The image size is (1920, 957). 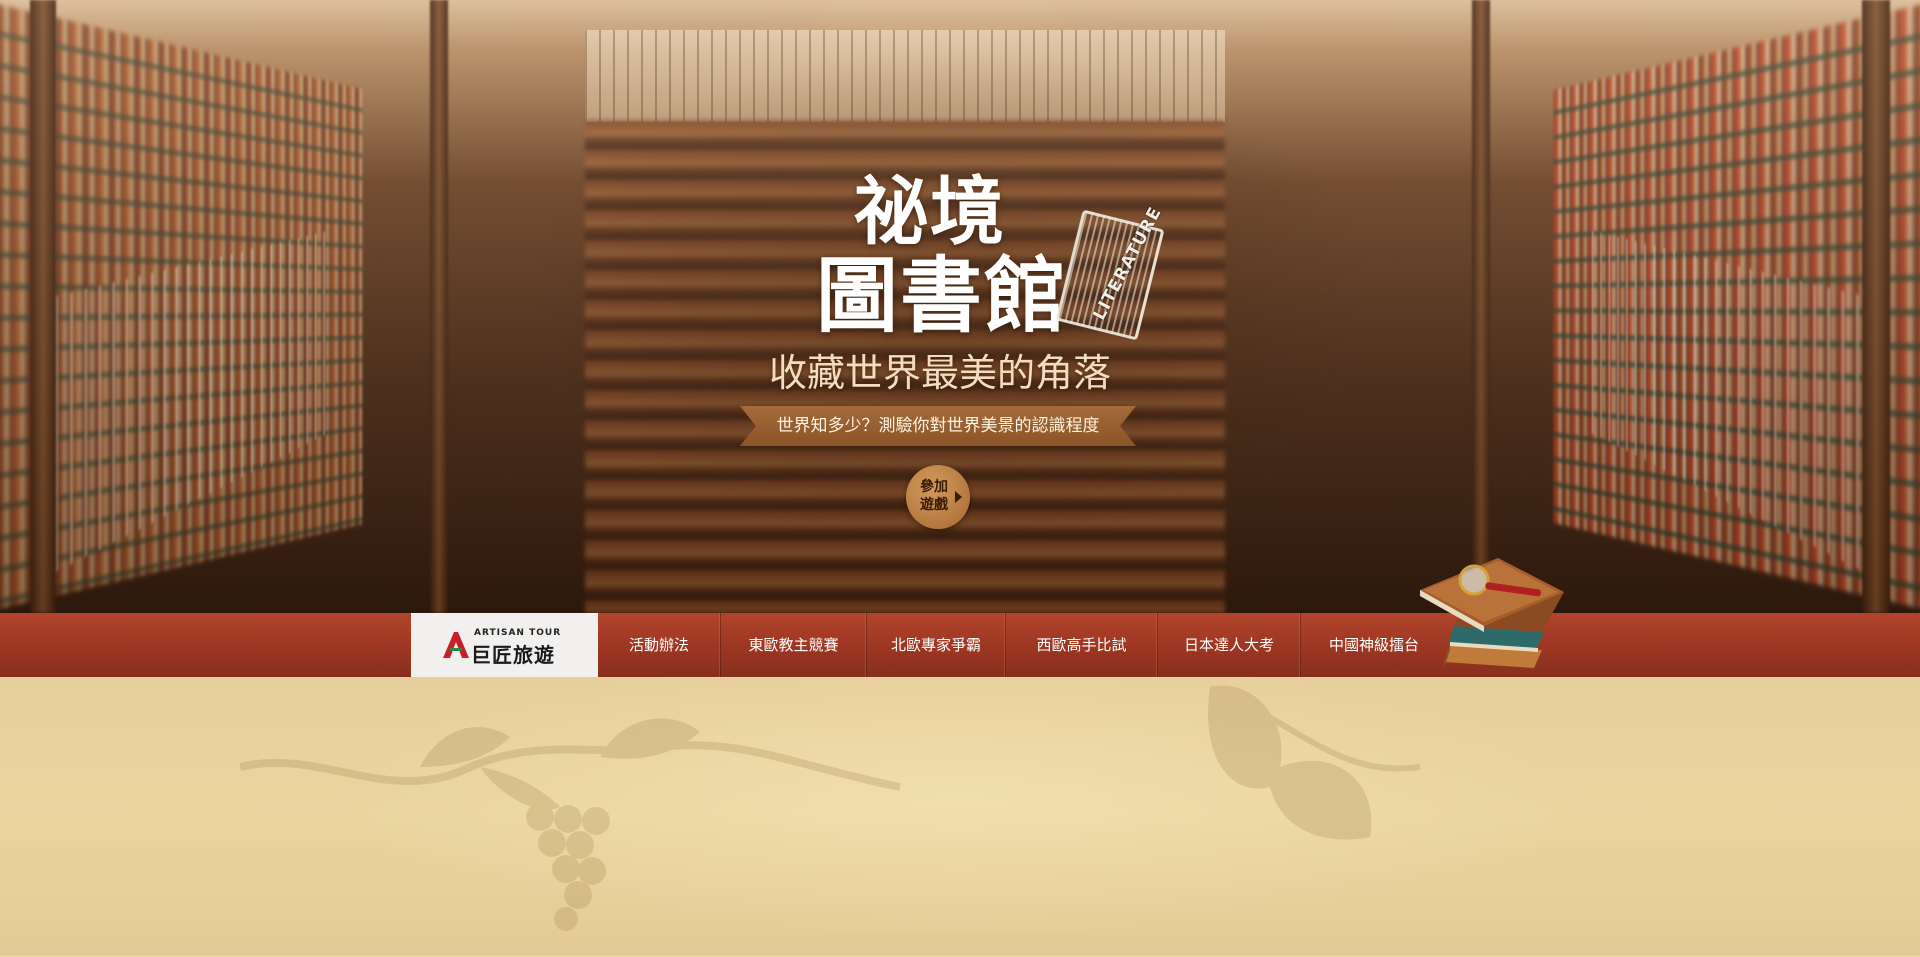 I want to click on logo-chinese: 巨匠旅遊, so click(x=513, y=655).